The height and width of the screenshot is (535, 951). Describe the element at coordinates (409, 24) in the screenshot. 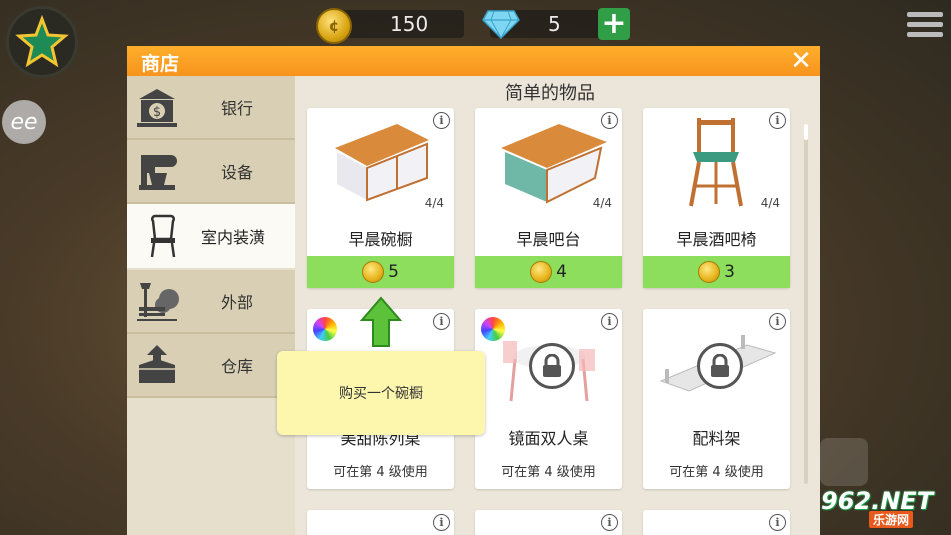

I see `coin-amount: 150` at that location.